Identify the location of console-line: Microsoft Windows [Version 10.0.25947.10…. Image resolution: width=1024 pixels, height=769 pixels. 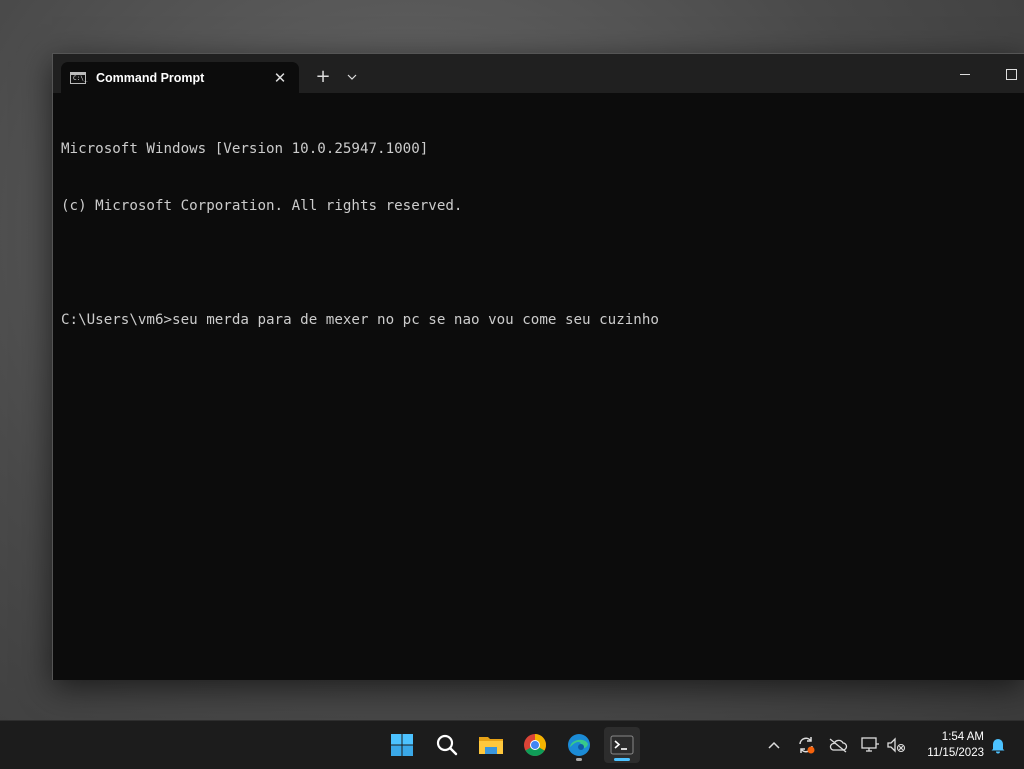
(245, 149).